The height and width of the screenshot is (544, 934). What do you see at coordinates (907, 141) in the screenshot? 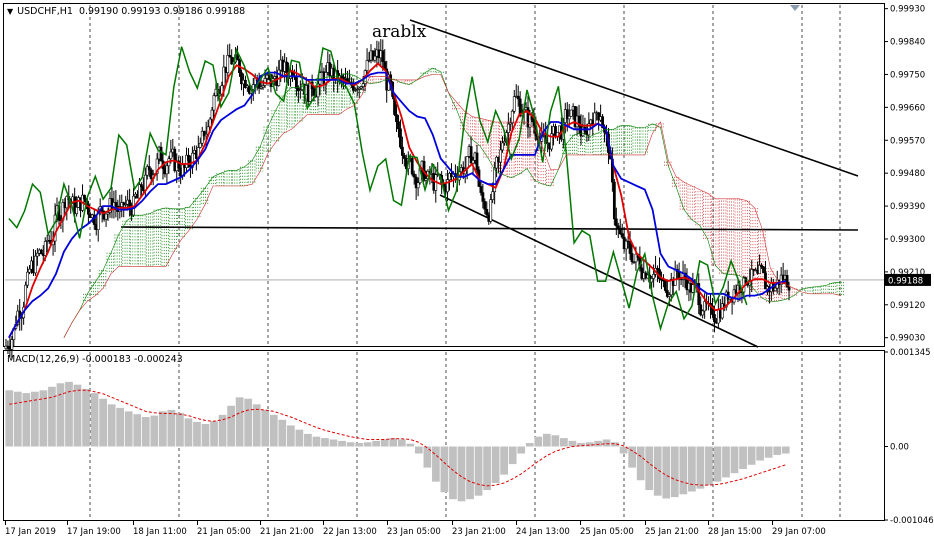
I see `price-label-4: 0.99570` at bounding box center [907, 141].